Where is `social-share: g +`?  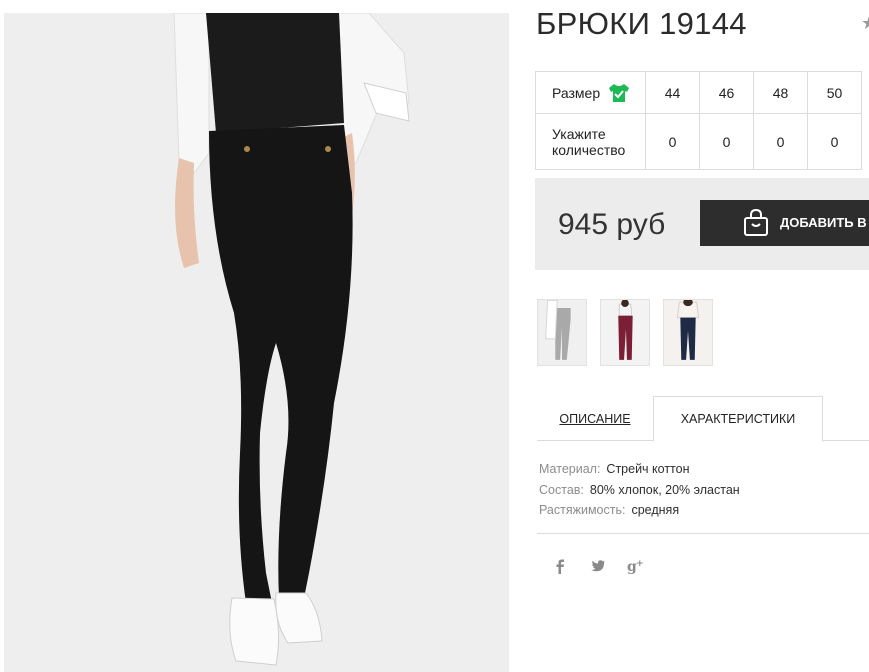
social-share: g + is located at coordinates (598, 566).